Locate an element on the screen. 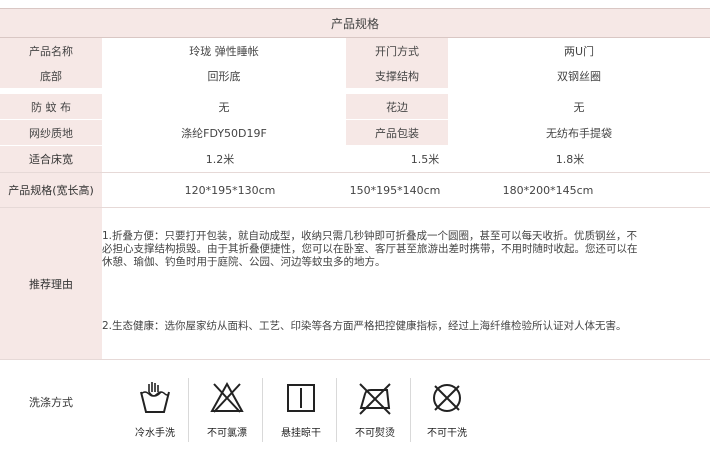  spec-row: 网纱质地 涤纶FDY50D19F 产品包装 无纺布手提袋 is located at coordinates (355, 132).